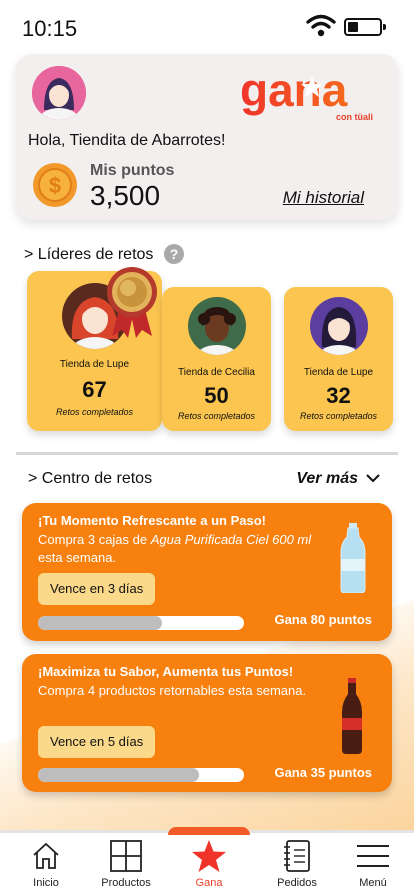  I want to click on nav-item-pedidos: Pedidos, so click(297, 864).